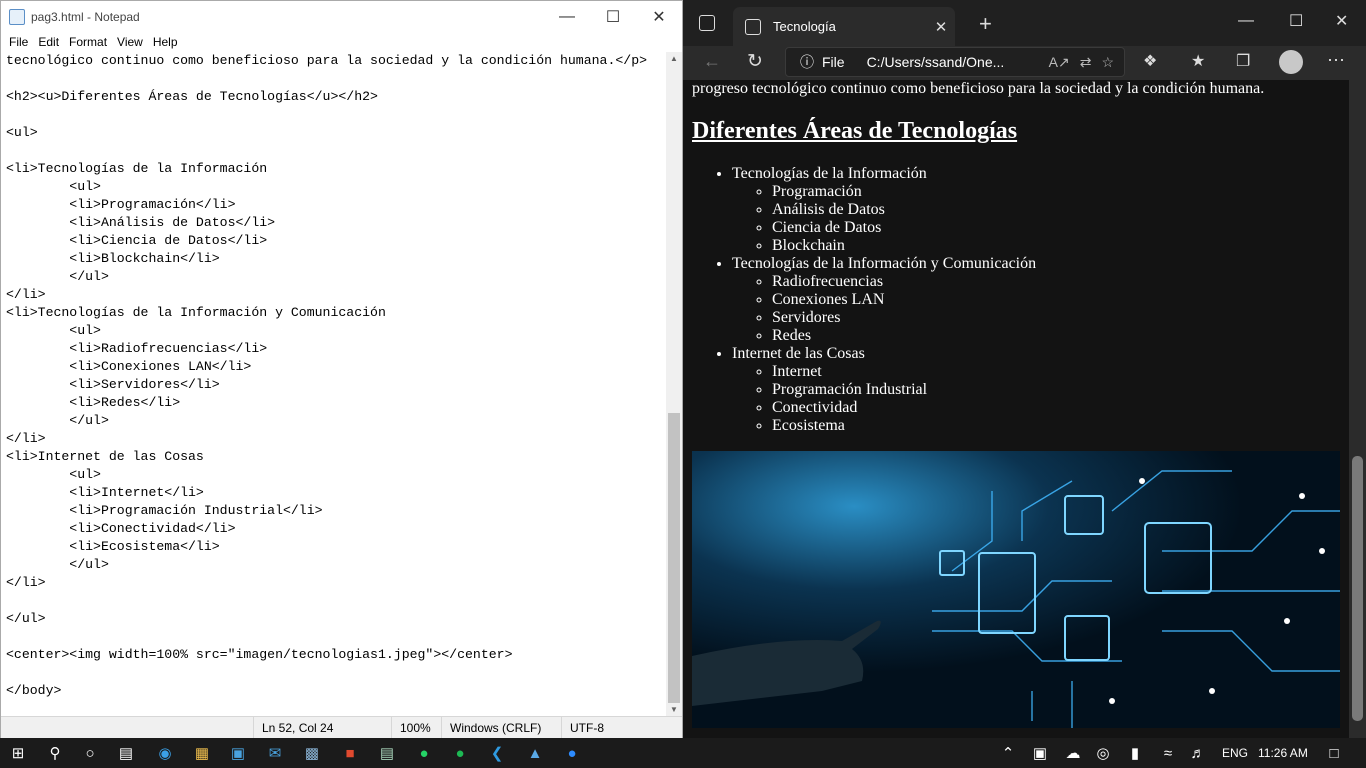 Image resolution: width=1366 pixels, height=768 pixels. I want to click on code-line: <li>Programación Industrial</li>, so click(164, 510).